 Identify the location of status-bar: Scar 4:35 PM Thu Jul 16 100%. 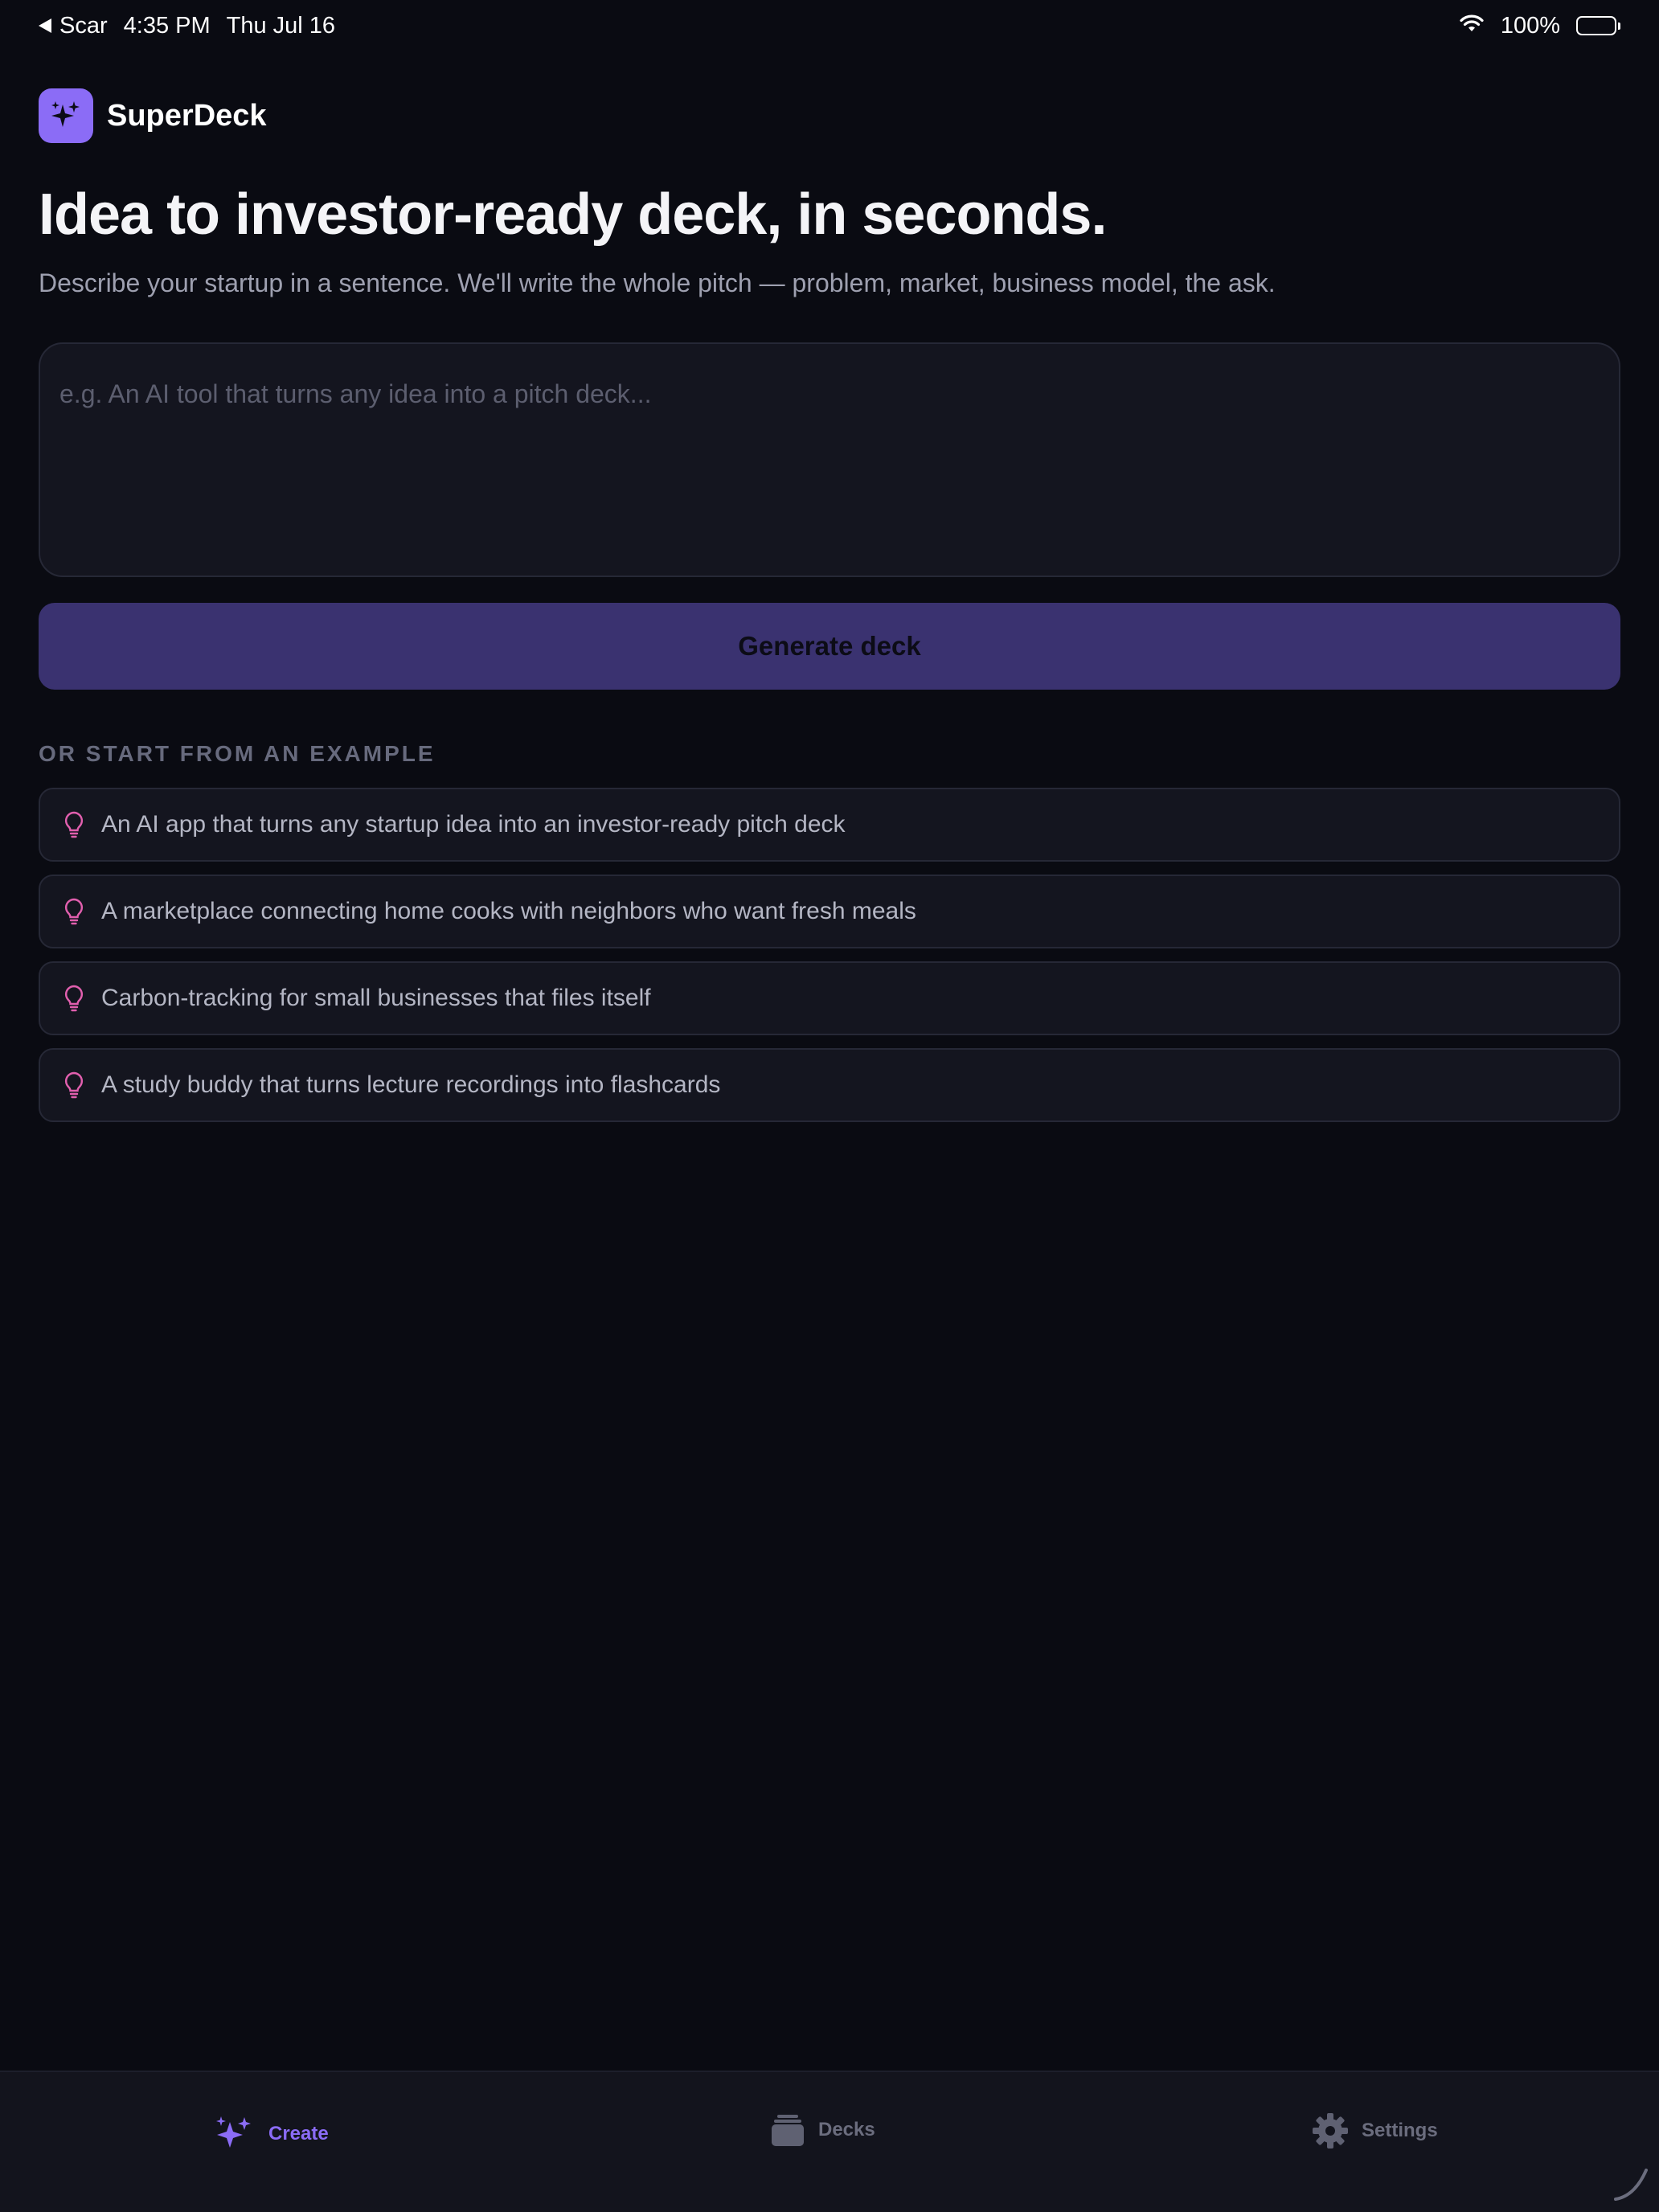
(829, 25).